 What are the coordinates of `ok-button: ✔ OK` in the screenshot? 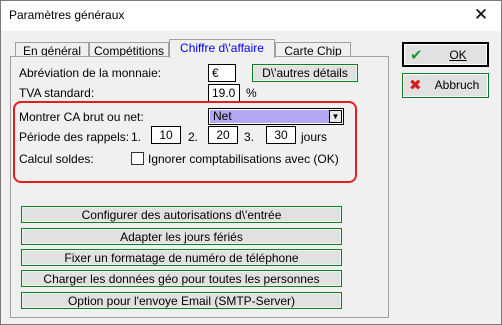 It's located at (445, 54).